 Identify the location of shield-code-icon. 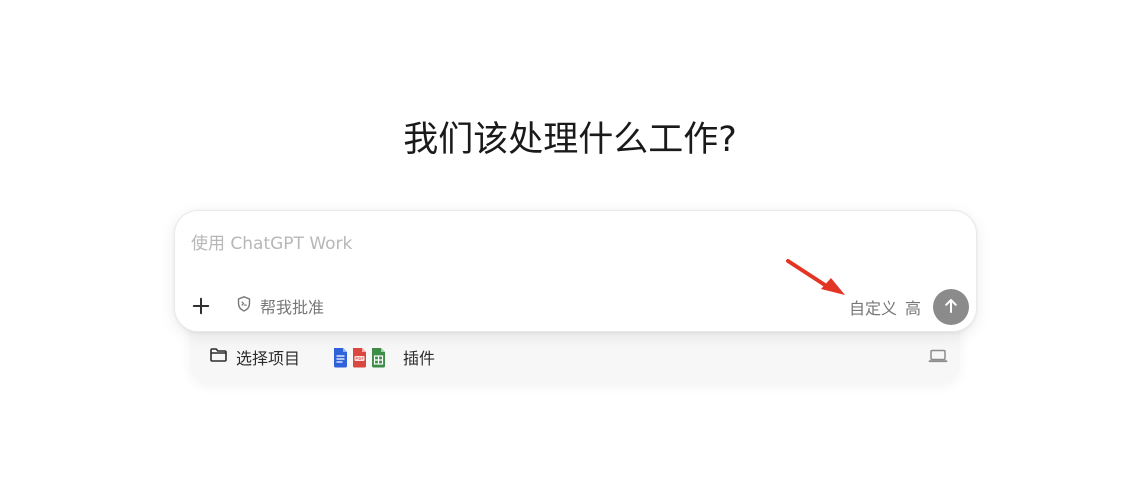
(244, 306).